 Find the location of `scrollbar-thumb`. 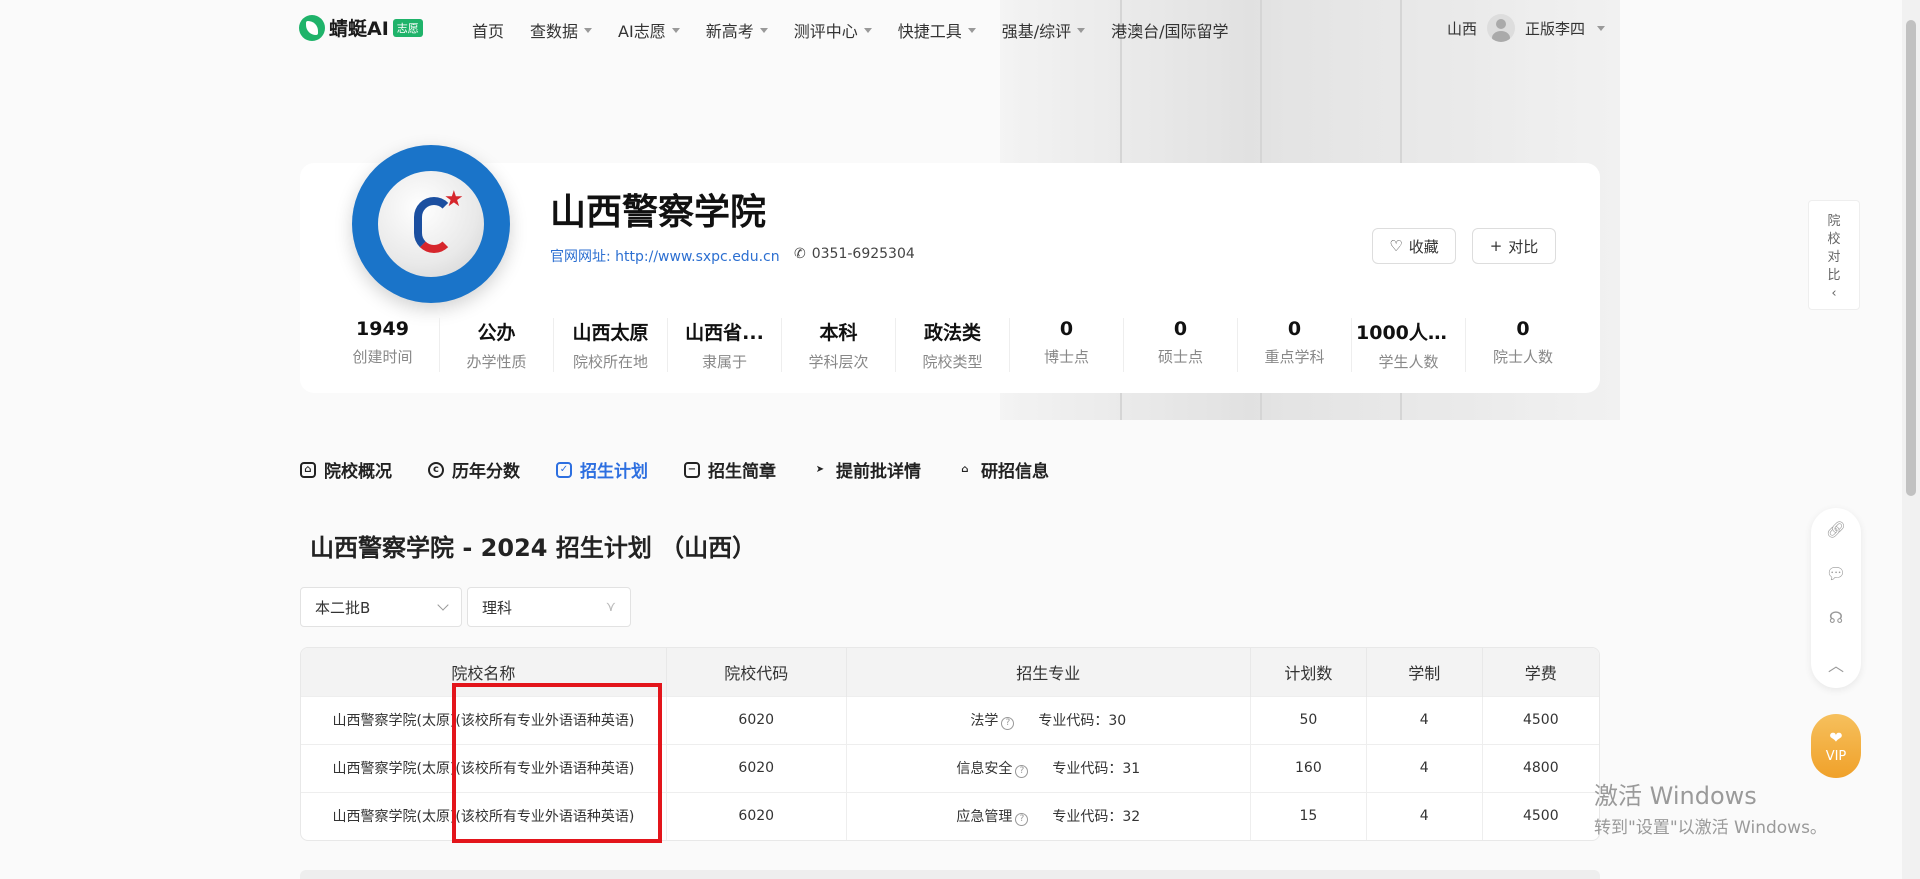

scrollbar-thumb is located at coordinates (1911, 258).